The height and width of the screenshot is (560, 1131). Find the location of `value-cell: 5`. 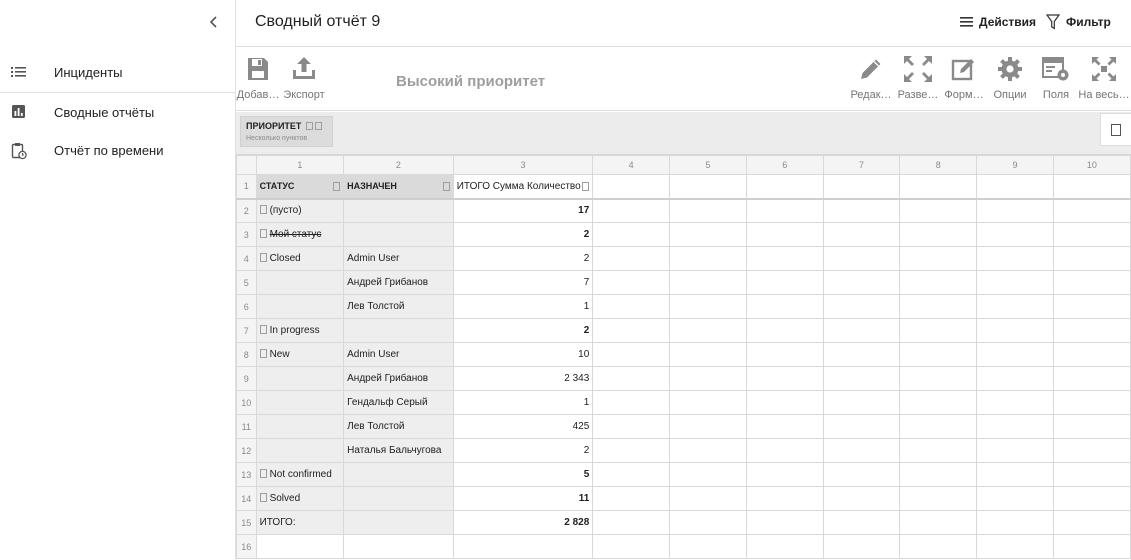

value-cell: 5 is located at coordinates (523, 474).